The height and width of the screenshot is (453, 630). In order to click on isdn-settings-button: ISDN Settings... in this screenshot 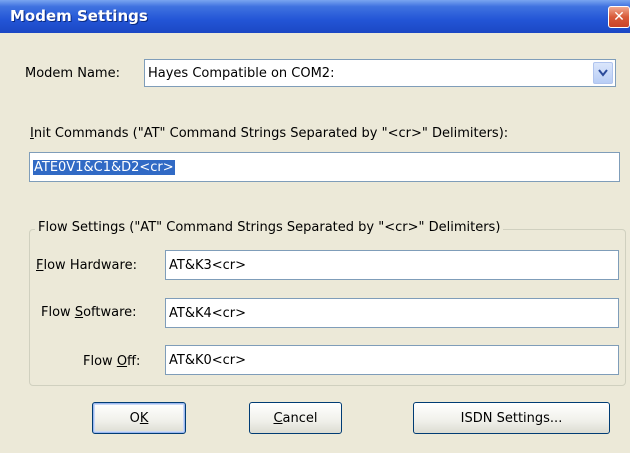, I will do `click(511, 418)`.